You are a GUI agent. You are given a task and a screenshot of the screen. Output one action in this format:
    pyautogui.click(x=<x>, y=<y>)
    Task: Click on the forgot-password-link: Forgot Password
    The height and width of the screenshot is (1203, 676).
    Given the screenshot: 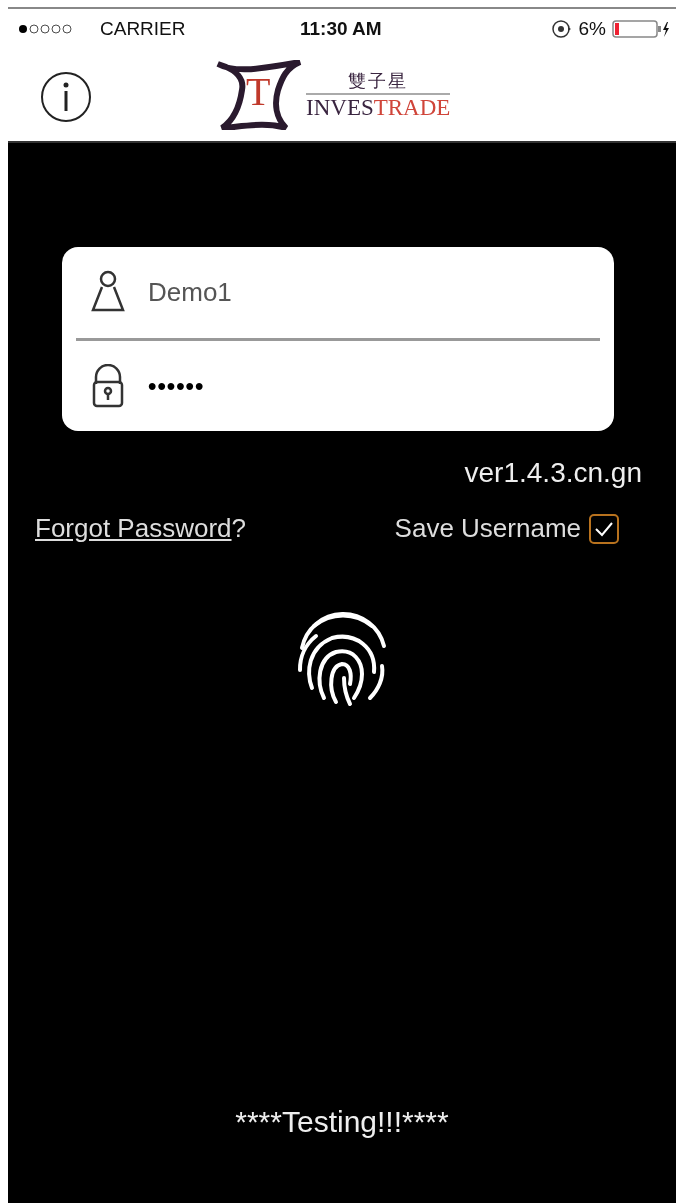 What is the action you would take?
    pyautogui.click(x=133, y=528)
    